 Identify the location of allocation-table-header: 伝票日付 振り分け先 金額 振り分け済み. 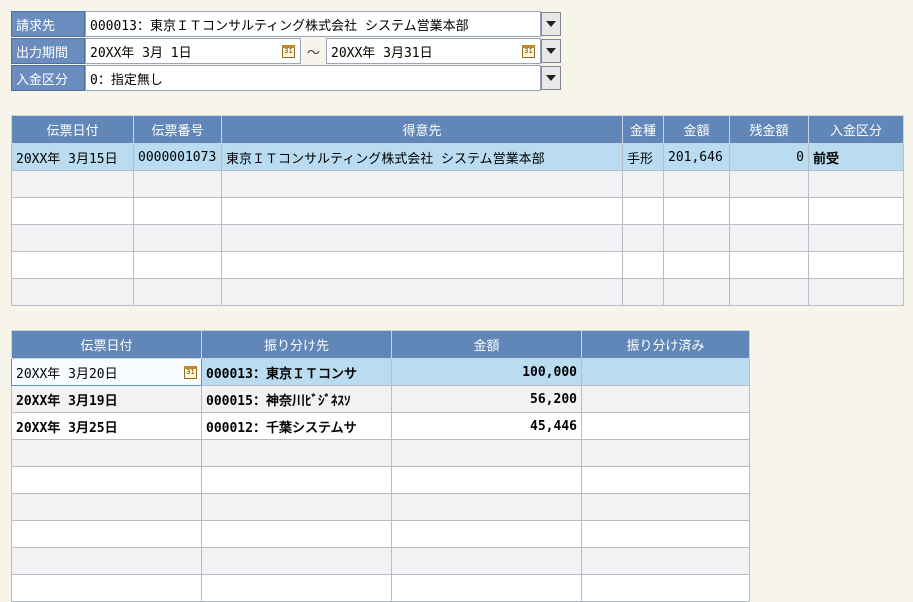
(380, 344).